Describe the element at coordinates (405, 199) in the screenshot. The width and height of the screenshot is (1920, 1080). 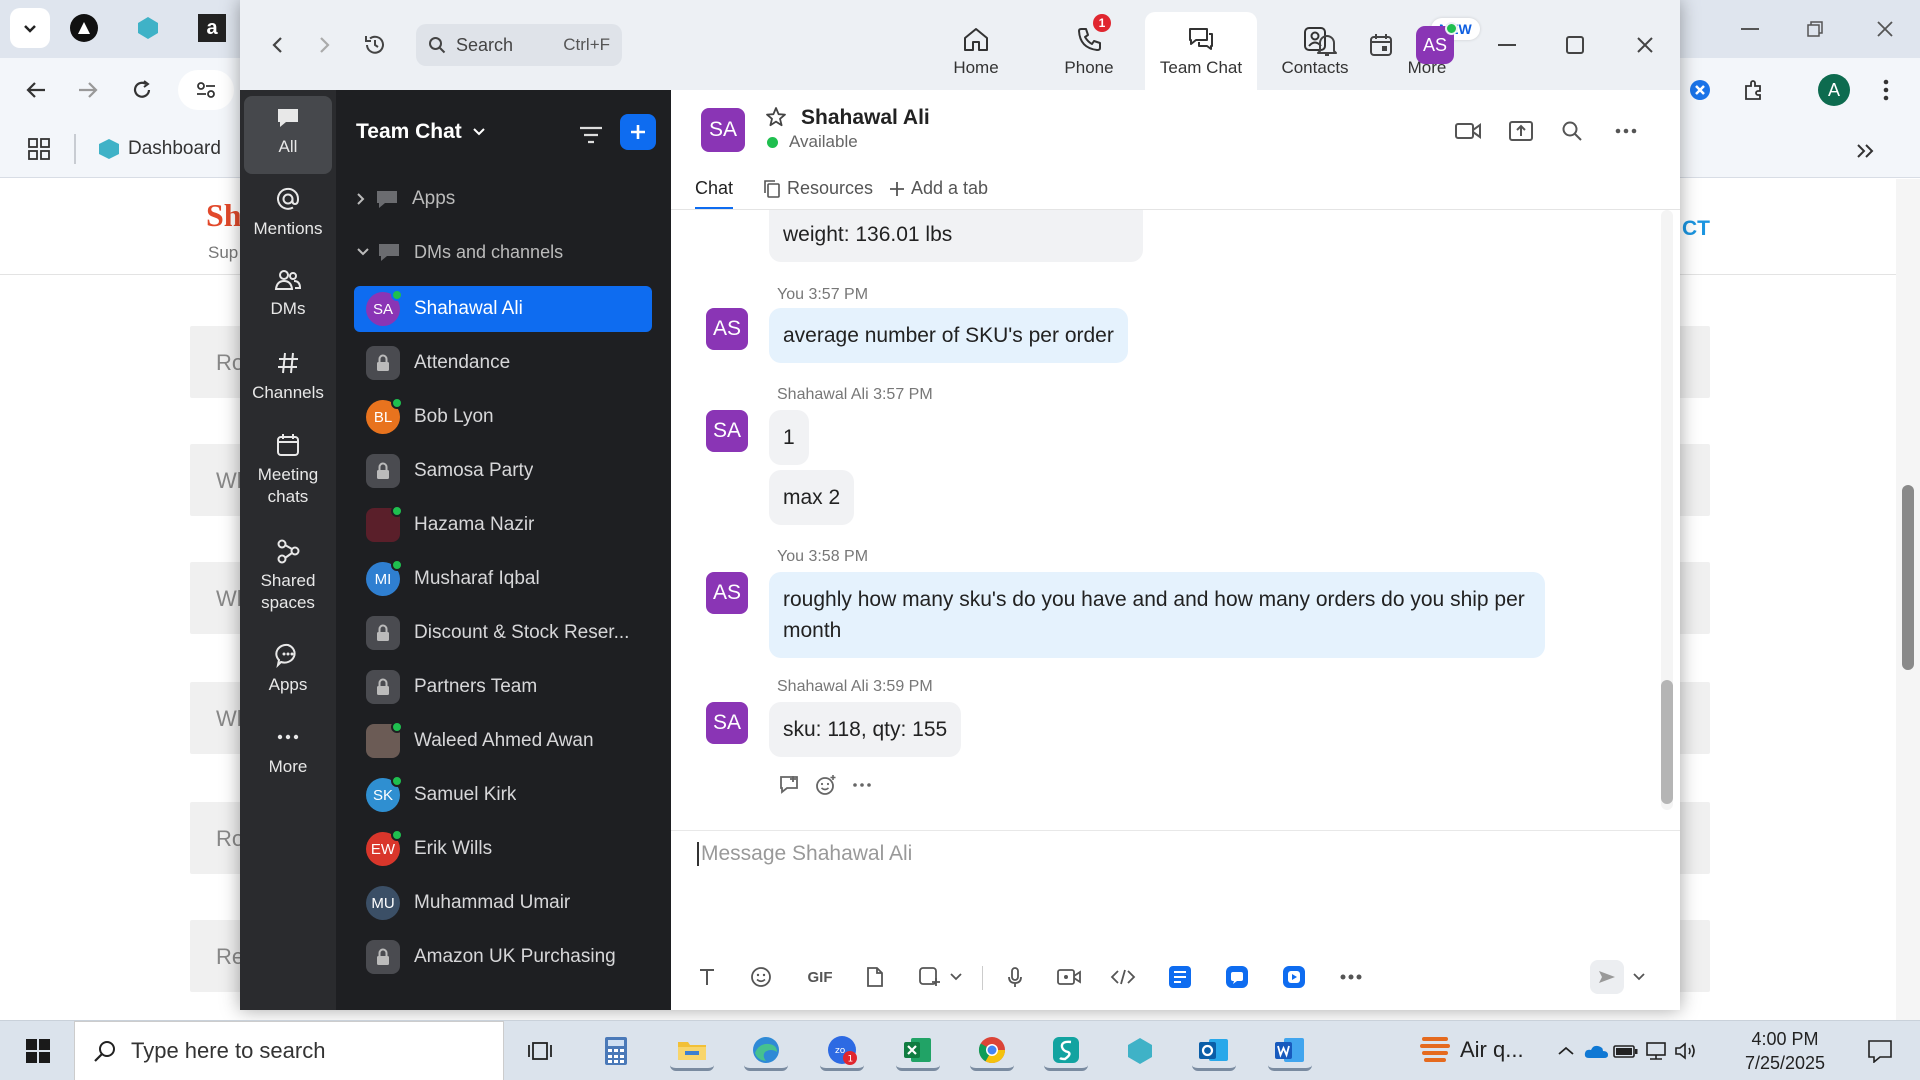
I see `section-apps: Apps` at that location.